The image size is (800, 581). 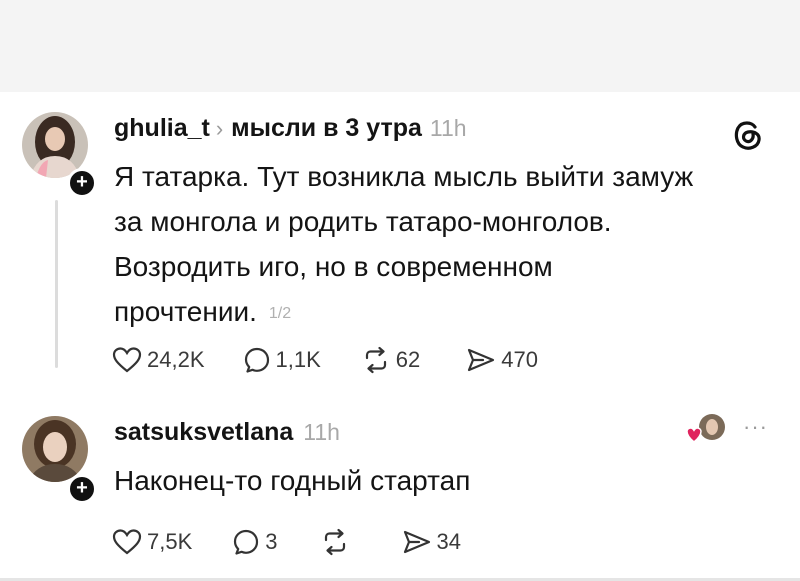 I want to click on like-button: 7,5K, so click(x=152, y=542).